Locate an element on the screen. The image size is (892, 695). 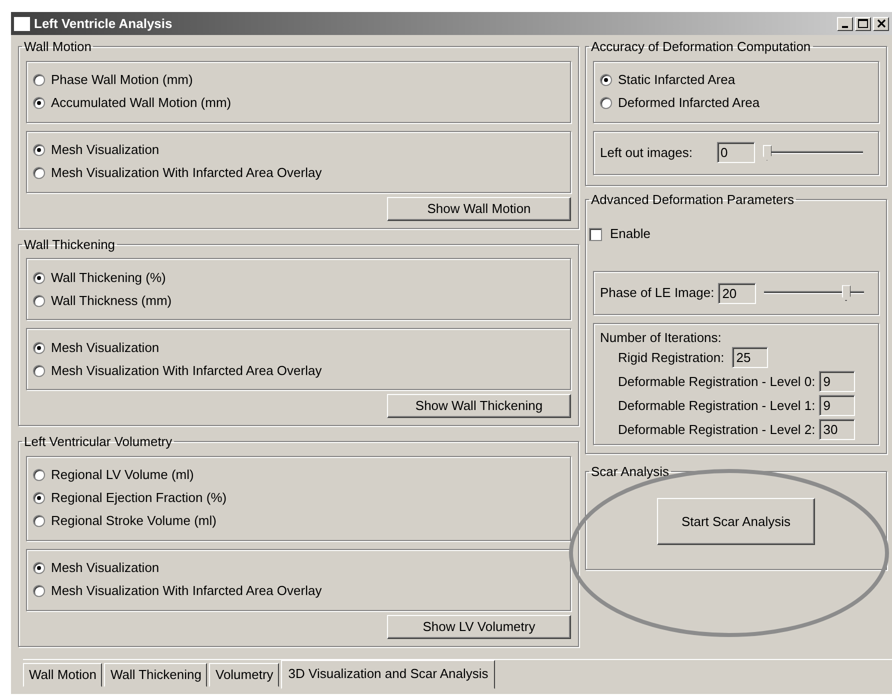
minimize-button is located at coordinates (845, 23).